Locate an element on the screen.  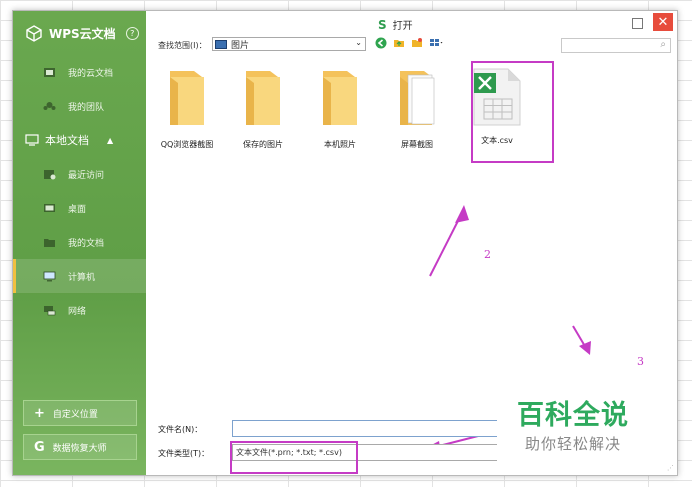
back-icon is located at coordinates (381, 43).